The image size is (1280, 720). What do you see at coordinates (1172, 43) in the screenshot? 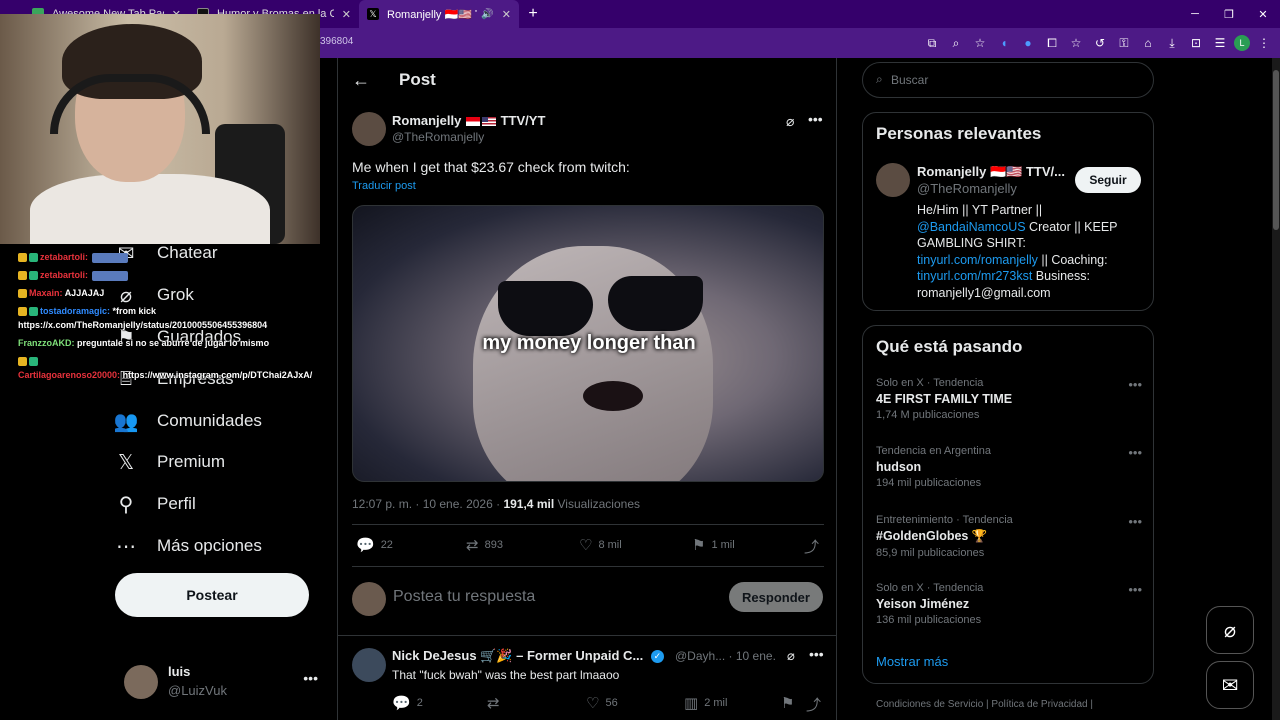
I see `download-icon: ⤓` at bounding box center [1172, 43].